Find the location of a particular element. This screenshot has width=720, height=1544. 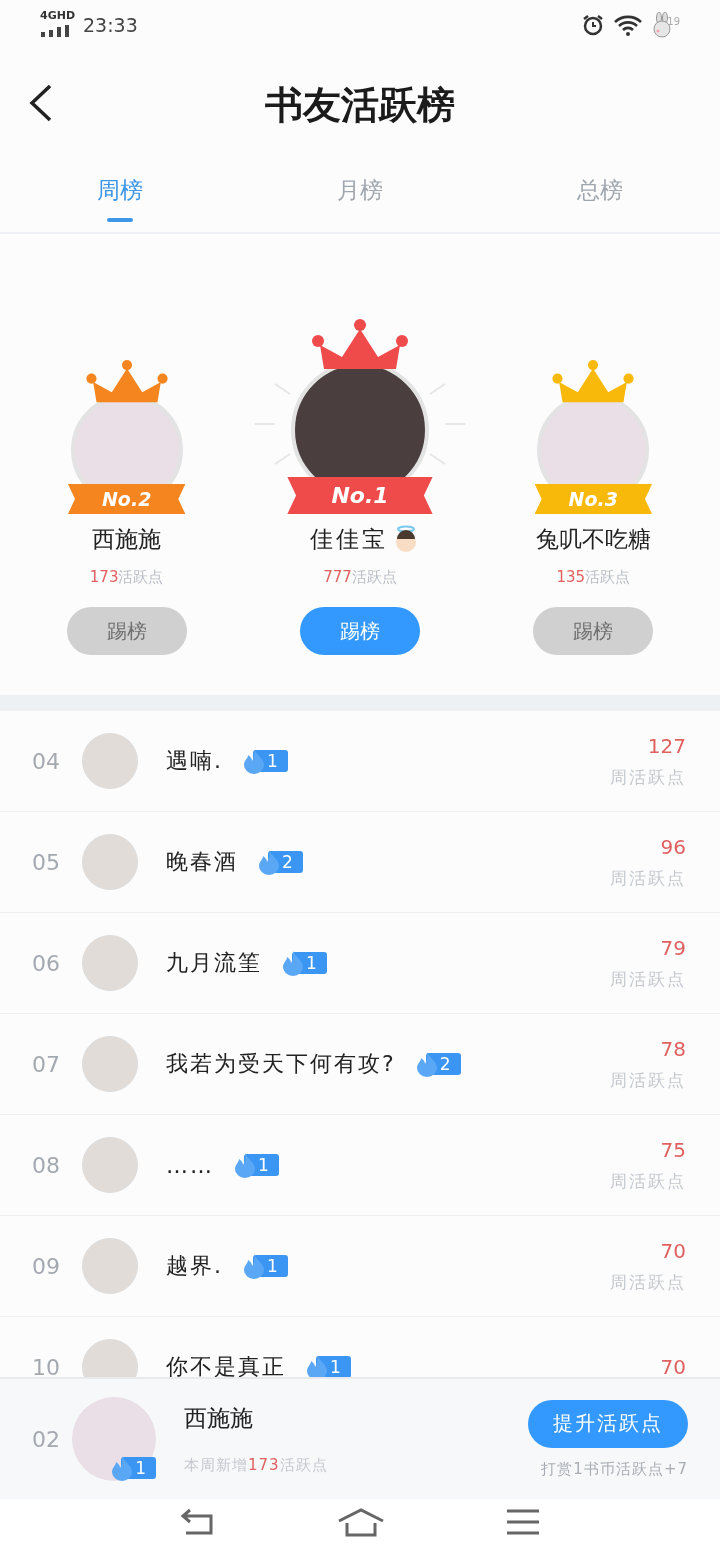

user-name: 九月流筀 is located at coordinates (214, 963).